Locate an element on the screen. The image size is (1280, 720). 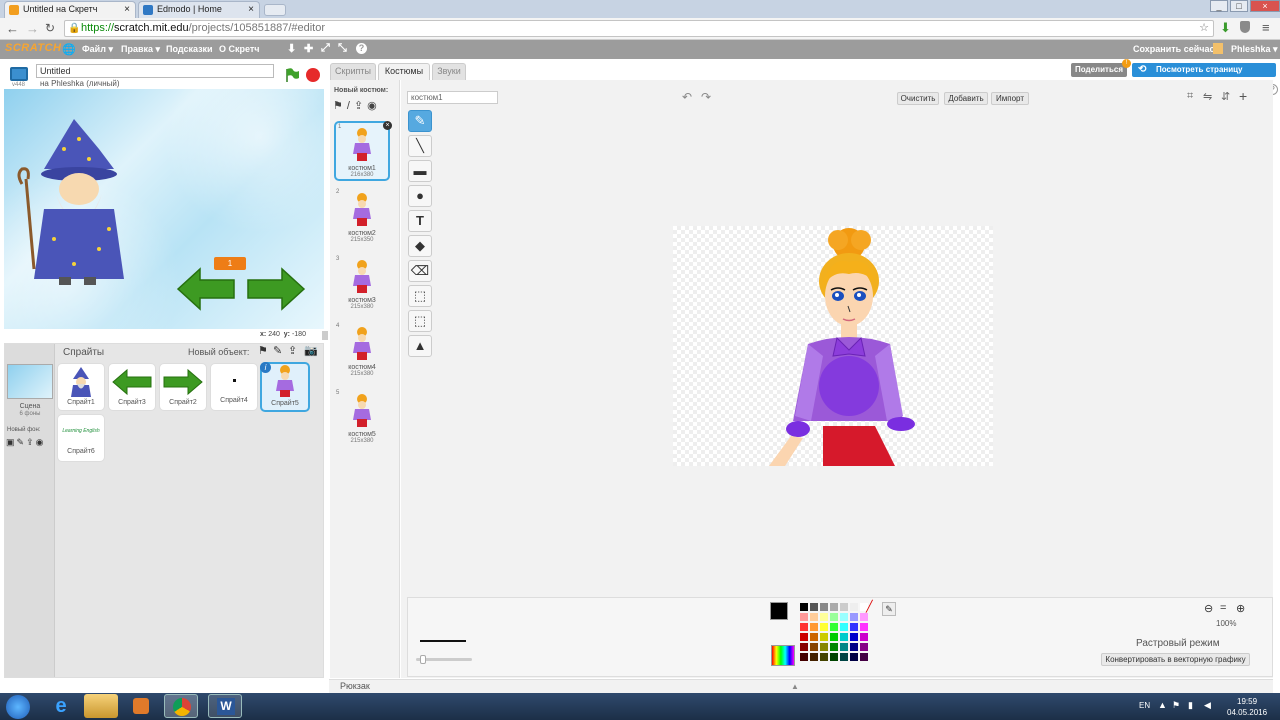
menu-edit: Правка ▾ is located at coordinates (140, 49).